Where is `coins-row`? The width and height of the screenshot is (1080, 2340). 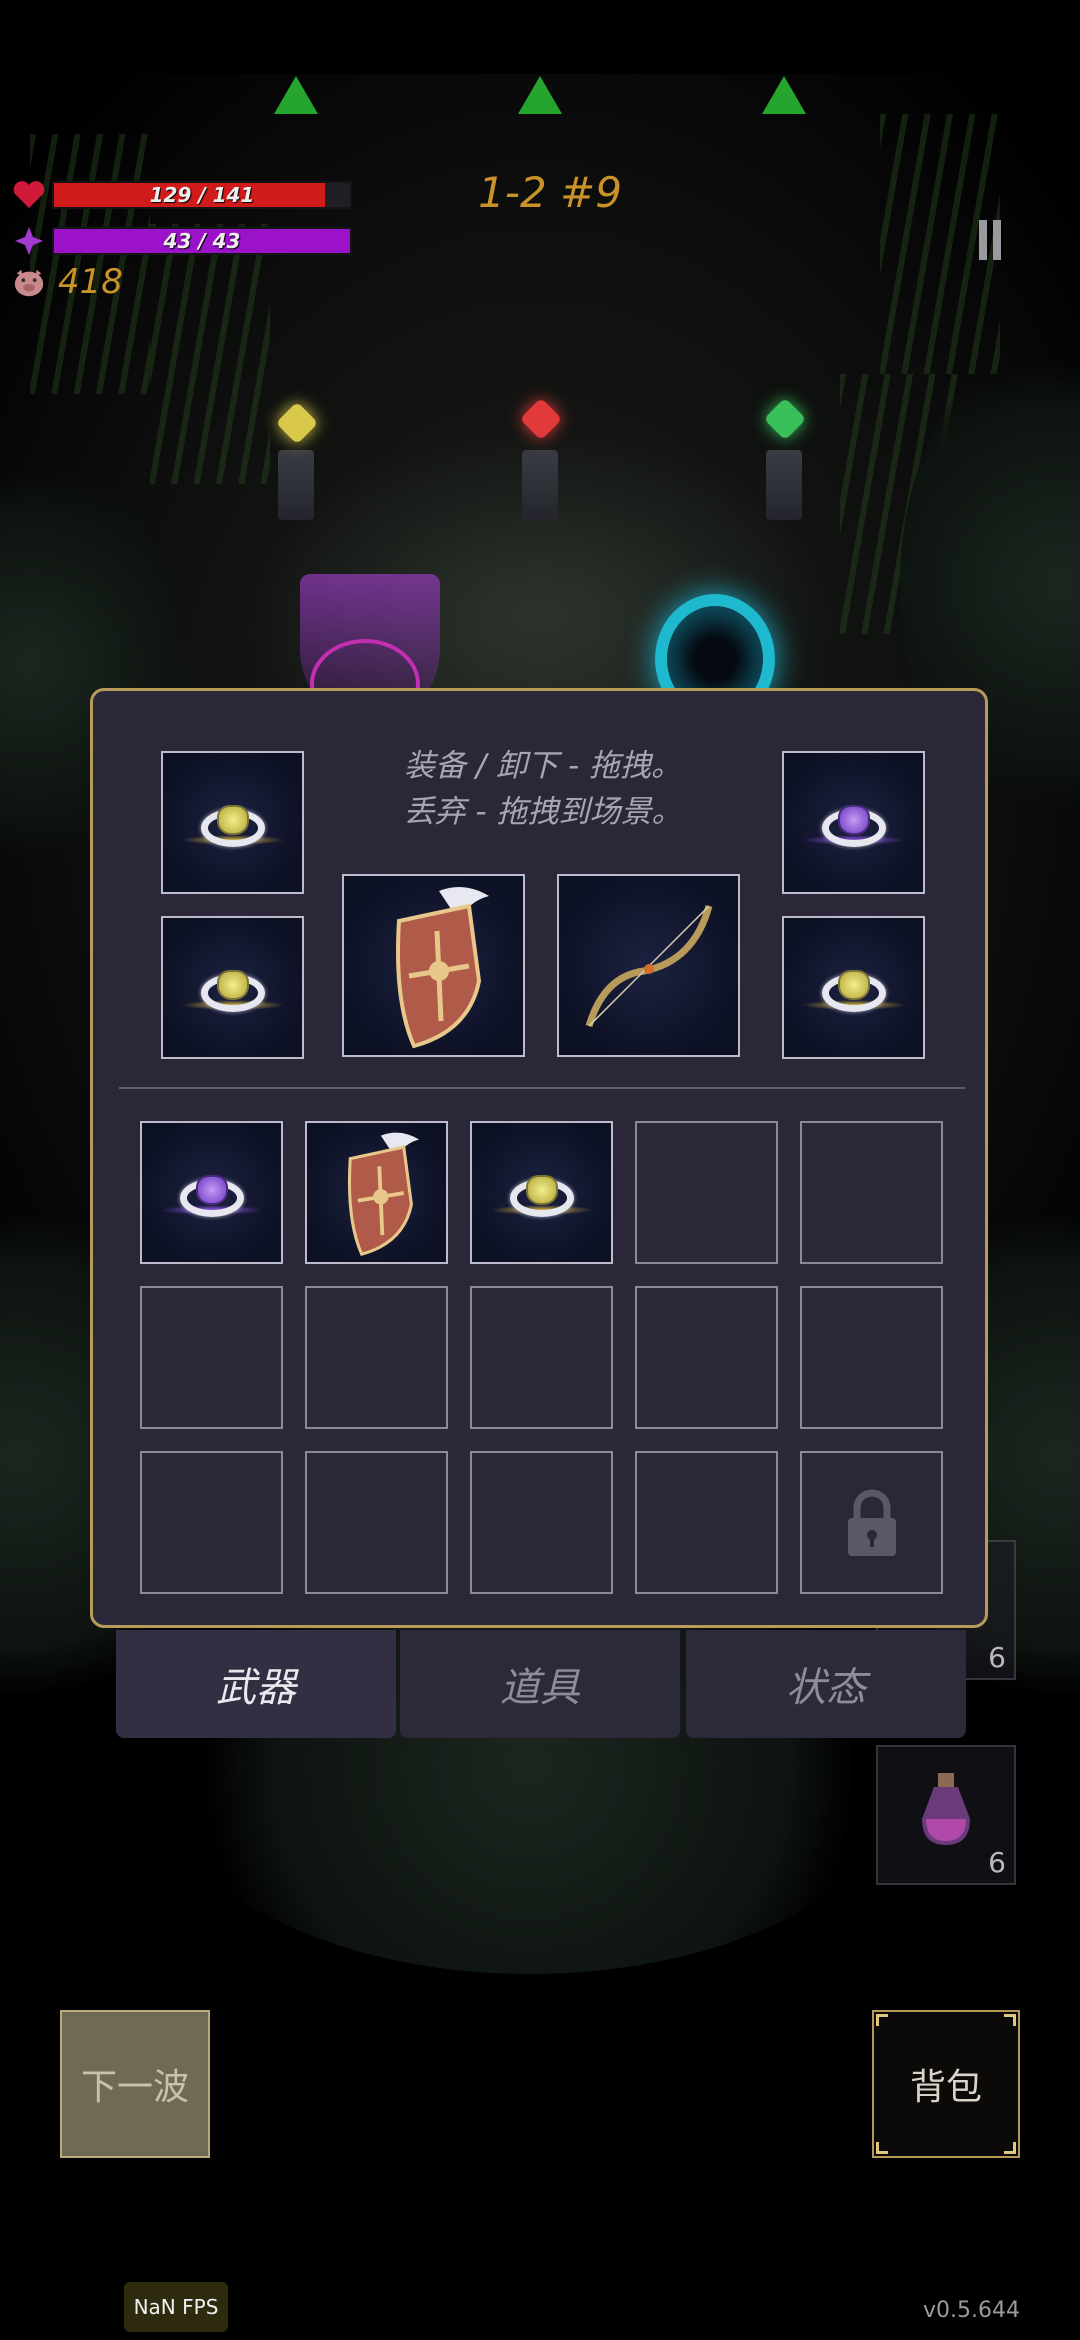
coins-row is located at coordinates (29, 283).